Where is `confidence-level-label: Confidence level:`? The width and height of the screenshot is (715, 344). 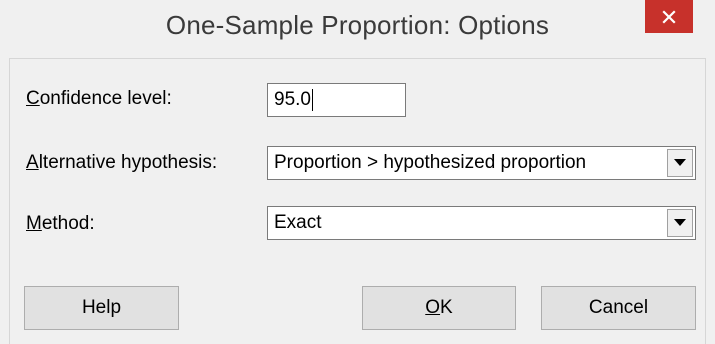 confidence-level-label: Confidence level: is located at coordinates (99, 98).